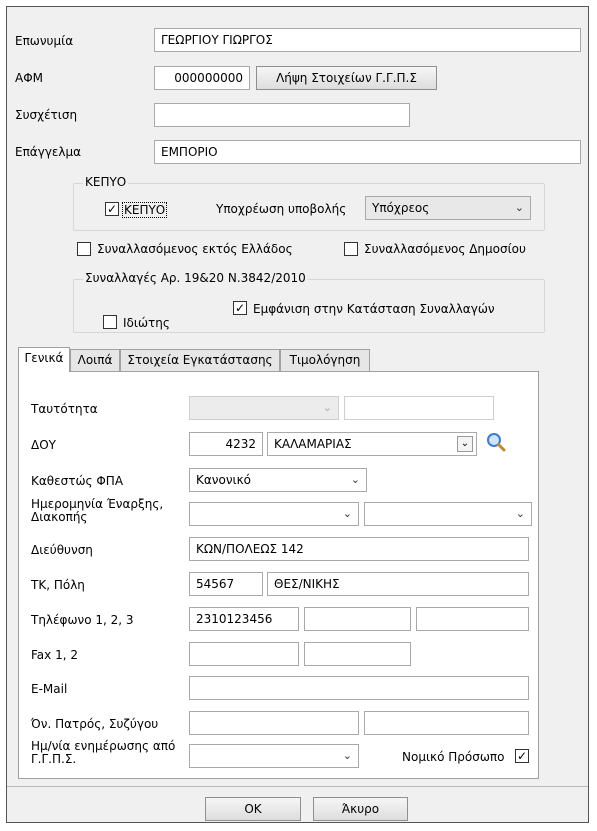  Describe the element at coordinates (360, 809) in the screenshot. I see `cancel-button: Άκυρο` at that location.